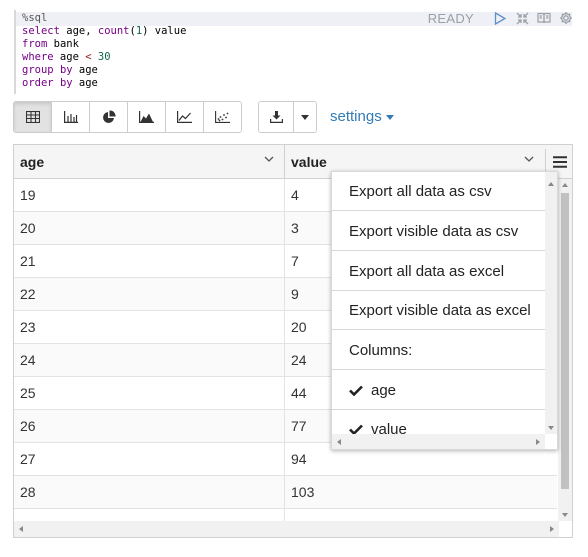 The height and width of the screenshot is (557, 588). What do you see at coordinates (78, 31) in the screenshot?
I see `code-token: age,` at bounding box center [78, 31].